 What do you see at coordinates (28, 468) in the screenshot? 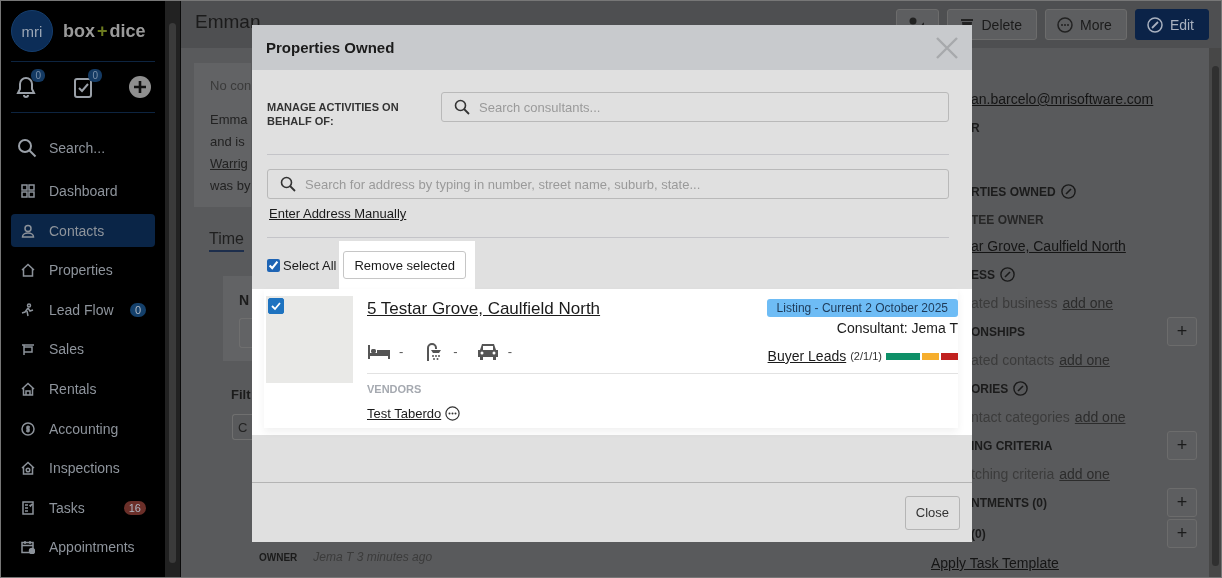
I see `inspections-icon` at bounding box center [28, 468].